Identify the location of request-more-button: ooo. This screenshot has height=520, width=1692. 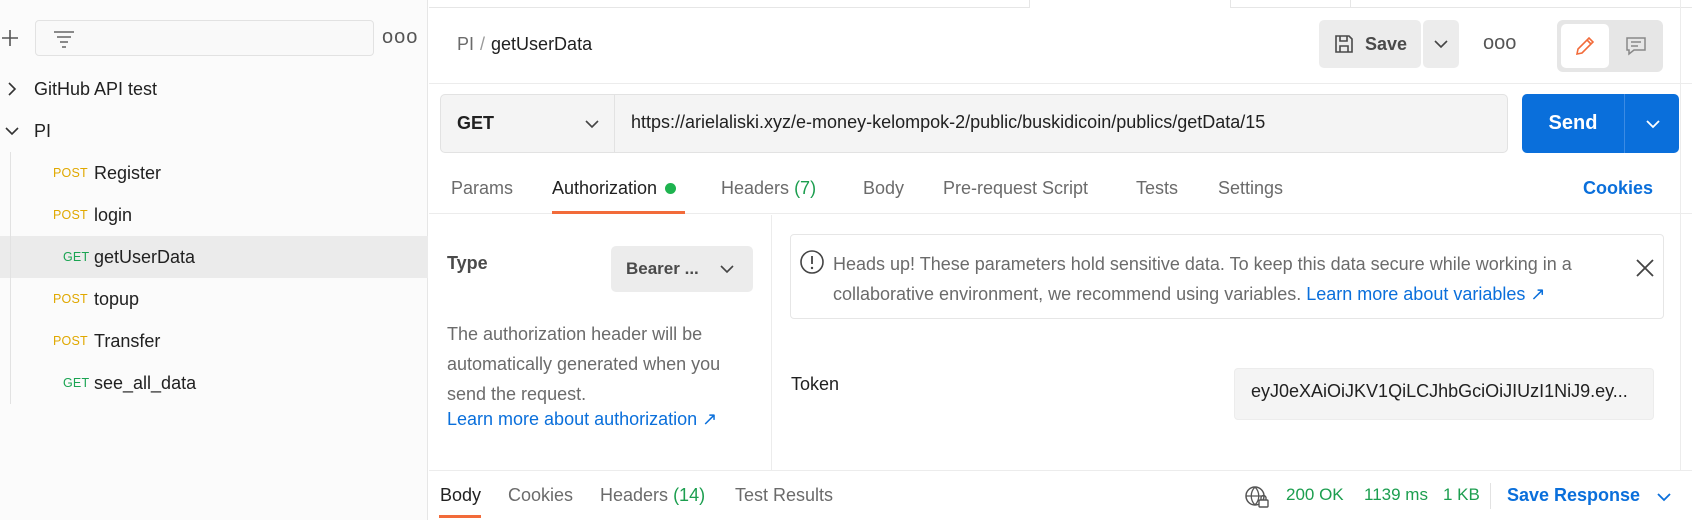
(1499, 44).